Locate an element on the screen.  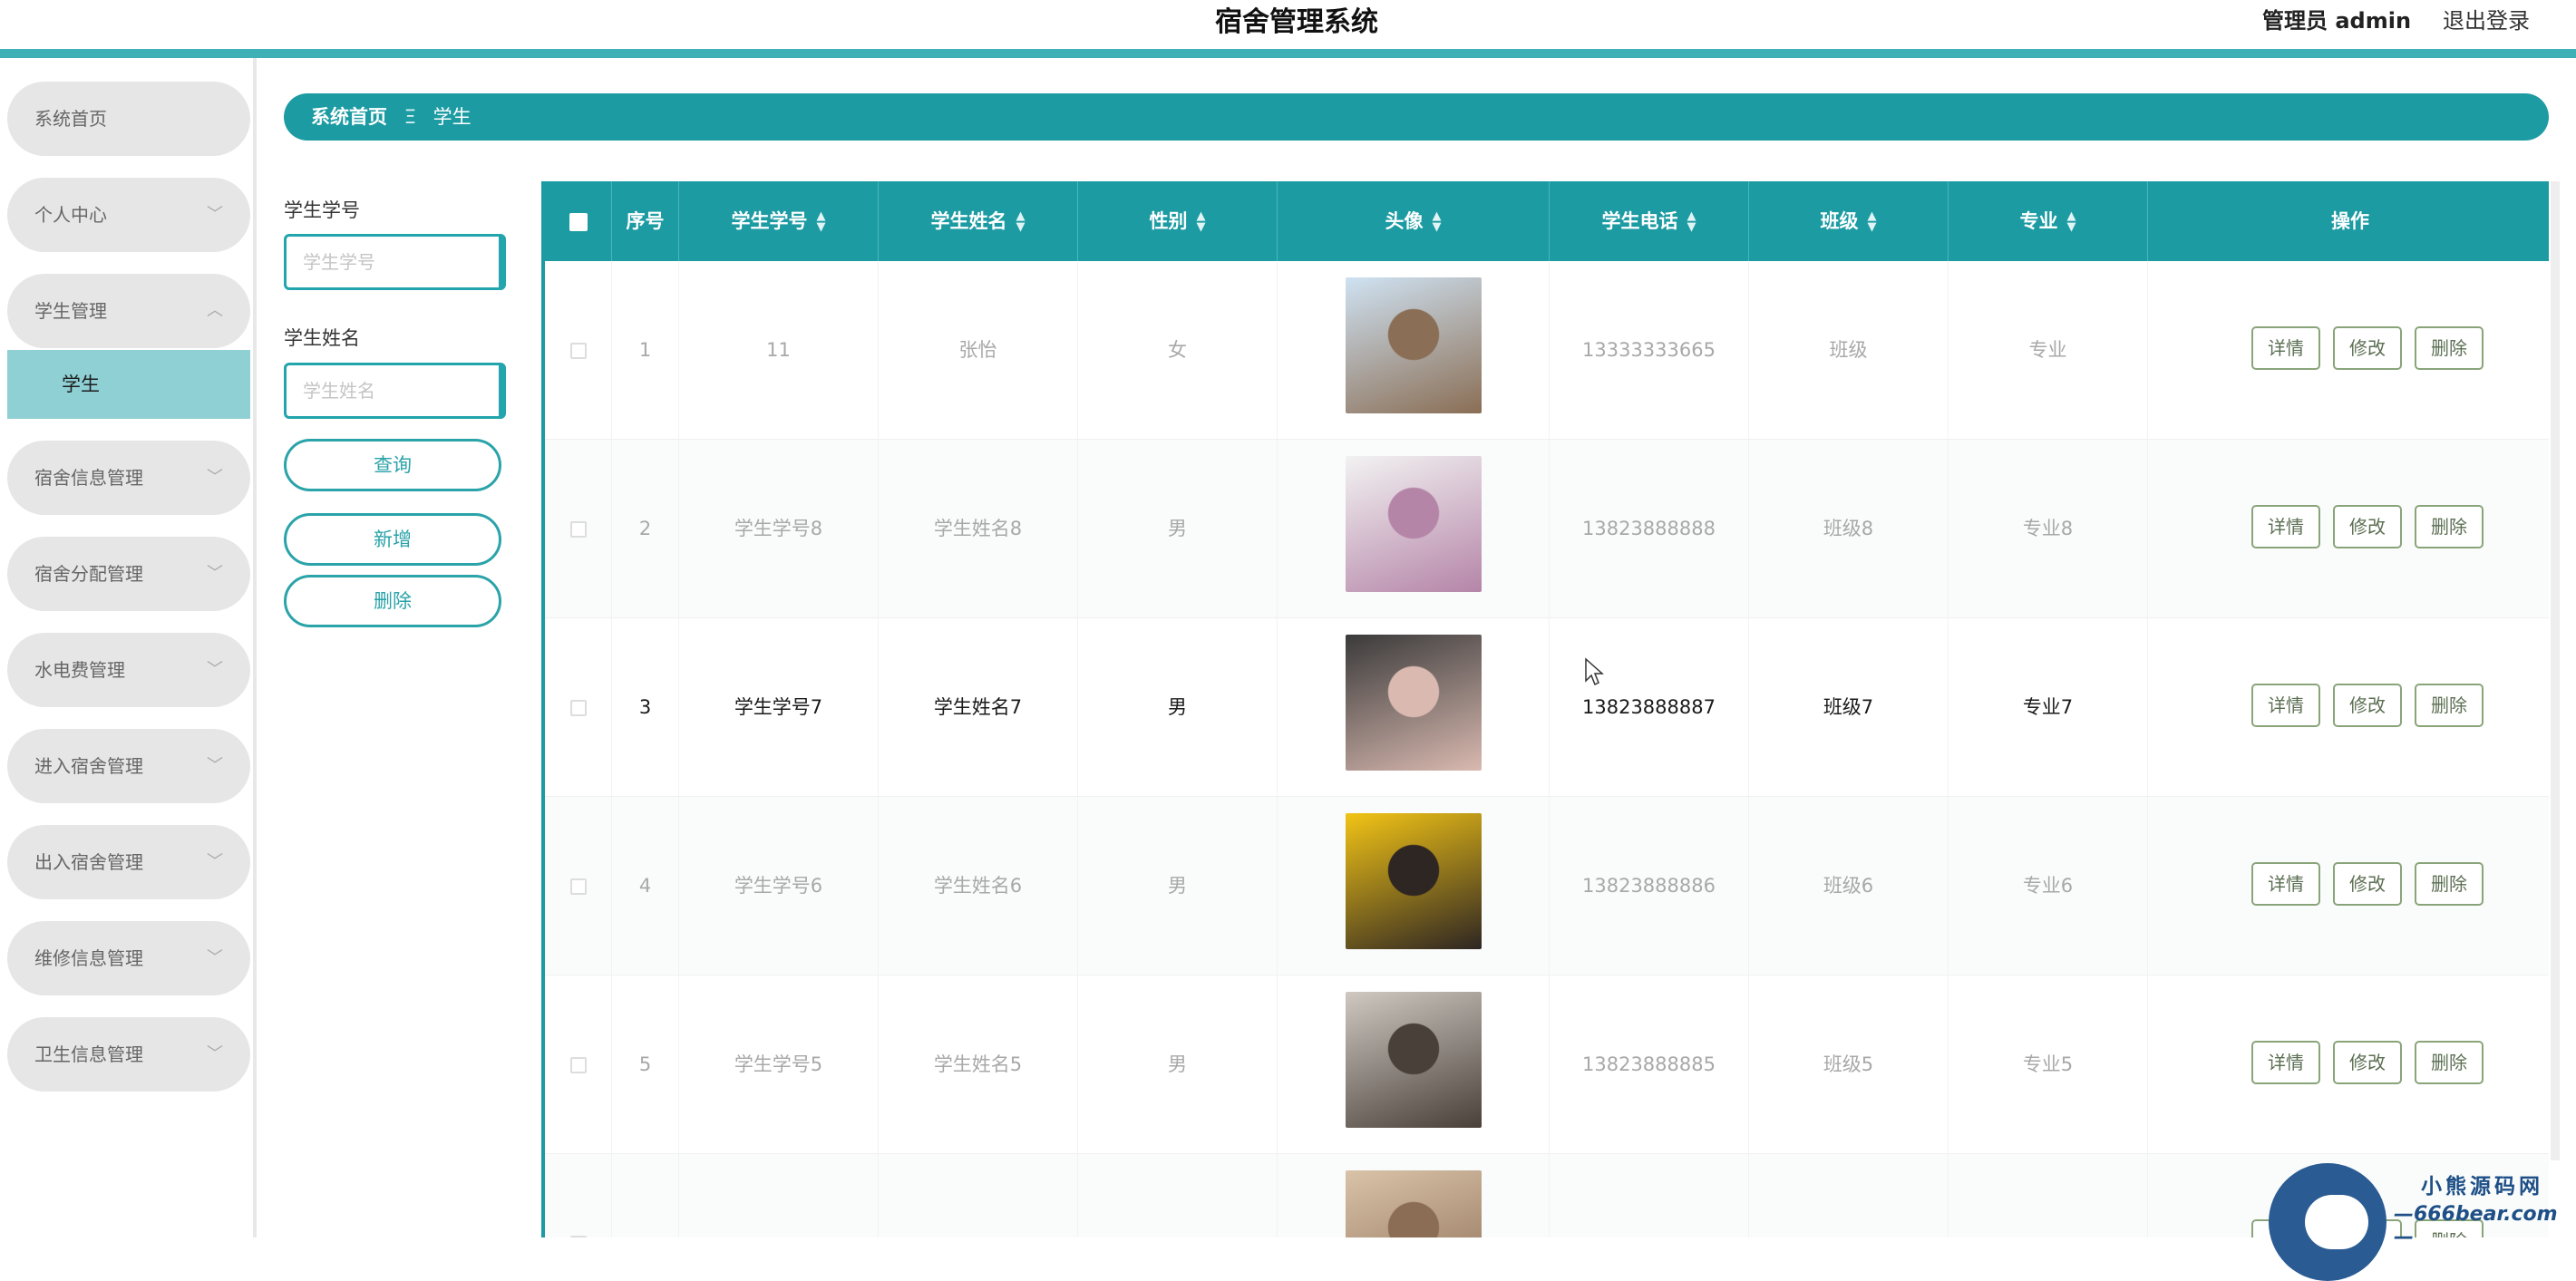
student-name-input is located at coordinates (395, 391).